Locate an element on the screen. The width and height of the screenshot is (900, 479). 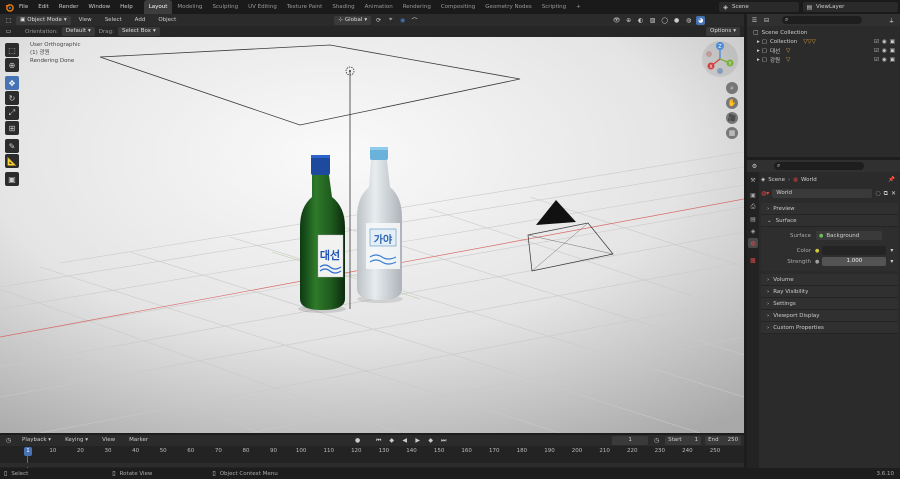
tab-uv-editing: UV Editing is located at coordinates (262, 7).